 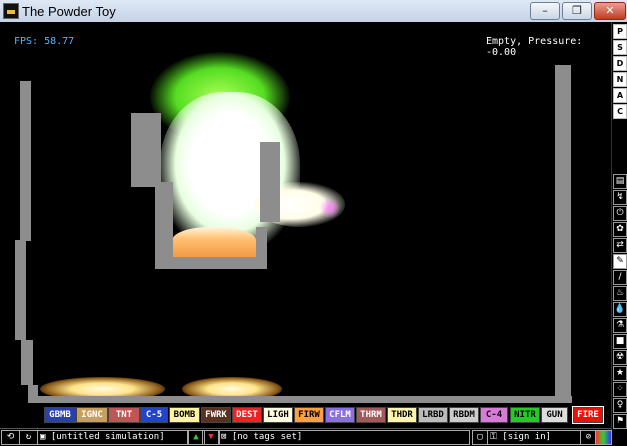 What do you see at coordinates (107, 437) in the screenshot?
I see `save-name-label: [untitled simulation]` at bounding box center [107, 437].